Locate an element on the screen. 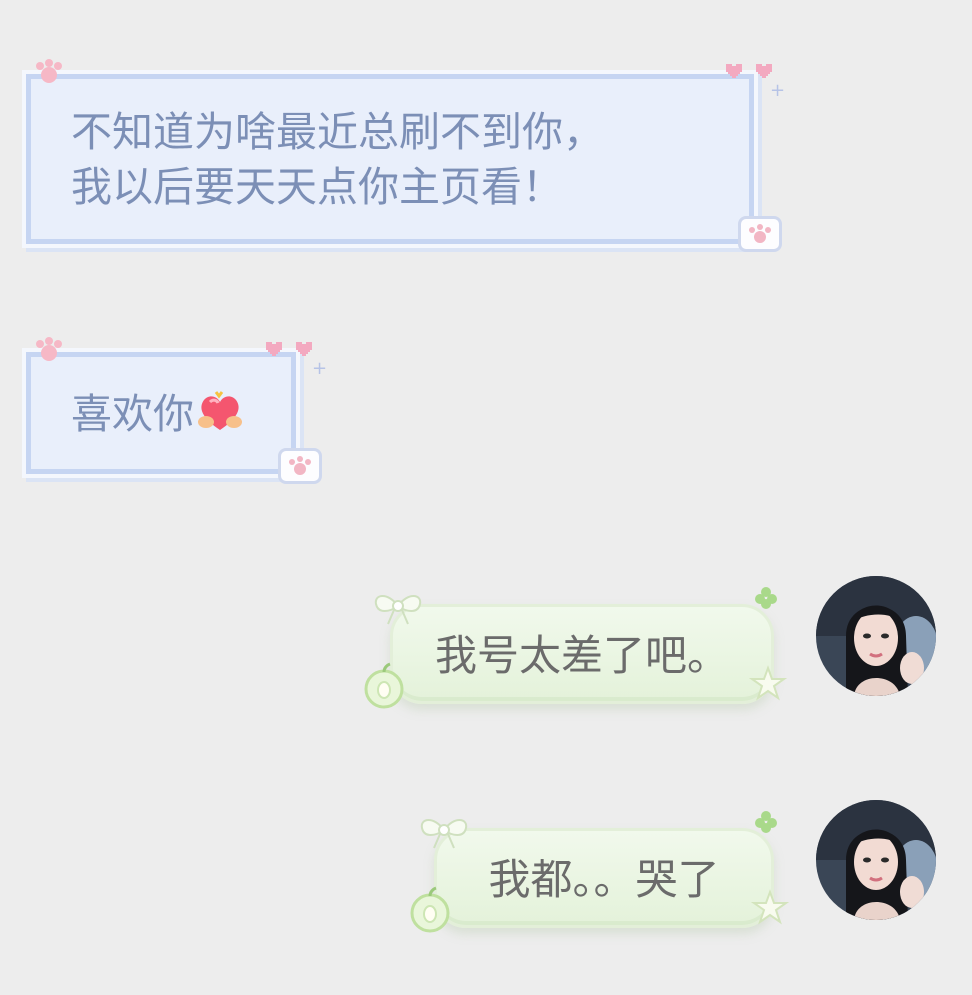  message-bubble: 我号太差了吧。 is located at coordinates (582, 654).